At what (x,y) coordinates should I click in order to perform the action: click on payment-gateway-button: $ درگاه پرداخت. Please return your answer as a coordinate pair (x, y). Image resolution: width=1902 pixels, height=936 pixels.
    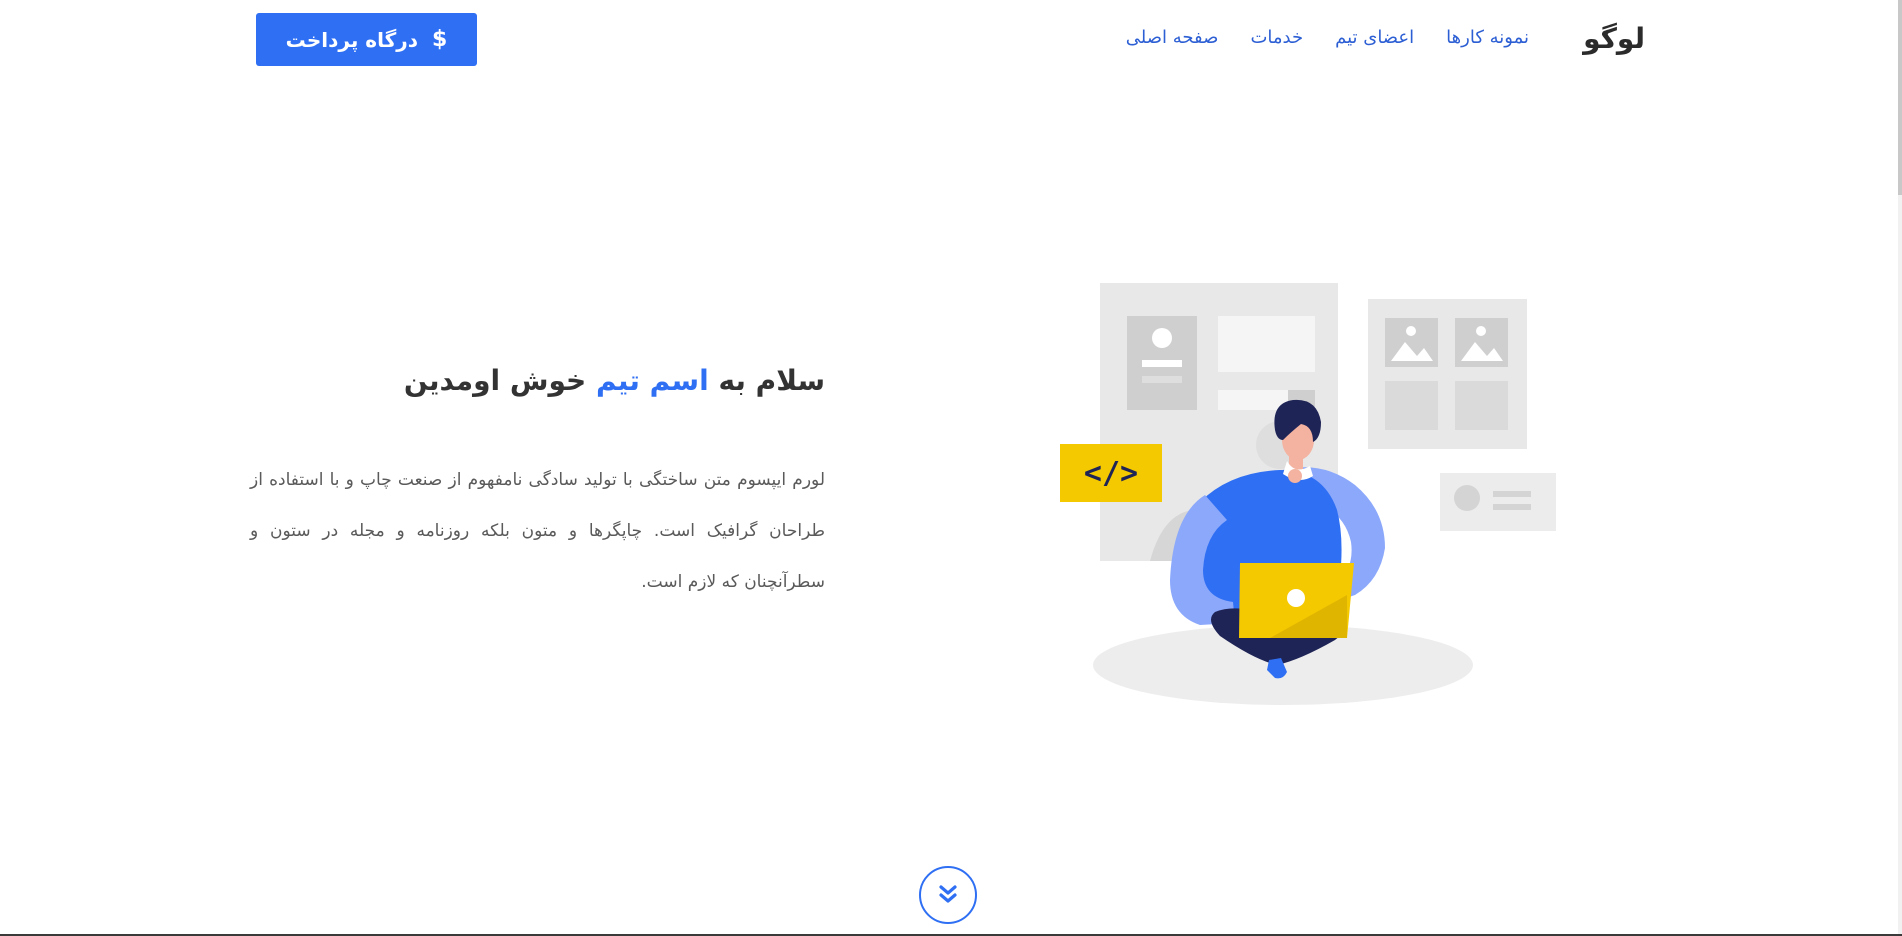
    Looking at the image, I should click on (366, 39).